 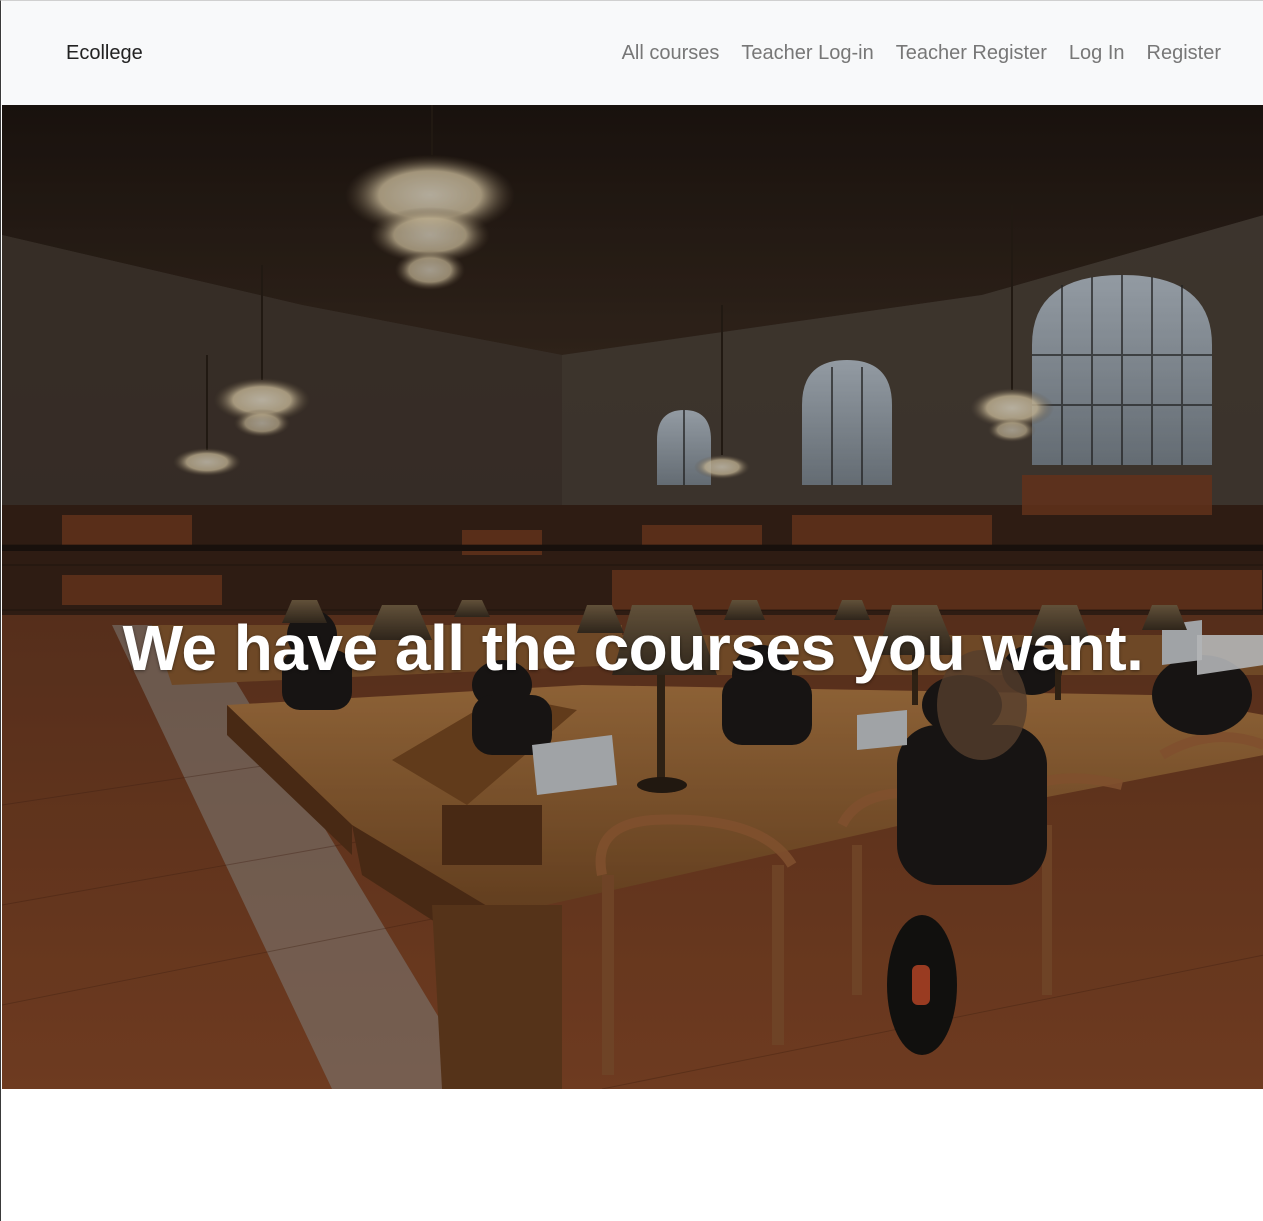 What do you see at coordinates (1184, 53) in the screenshot?
I see `nav-link-register: Register` at bounding box center [1184, 53].